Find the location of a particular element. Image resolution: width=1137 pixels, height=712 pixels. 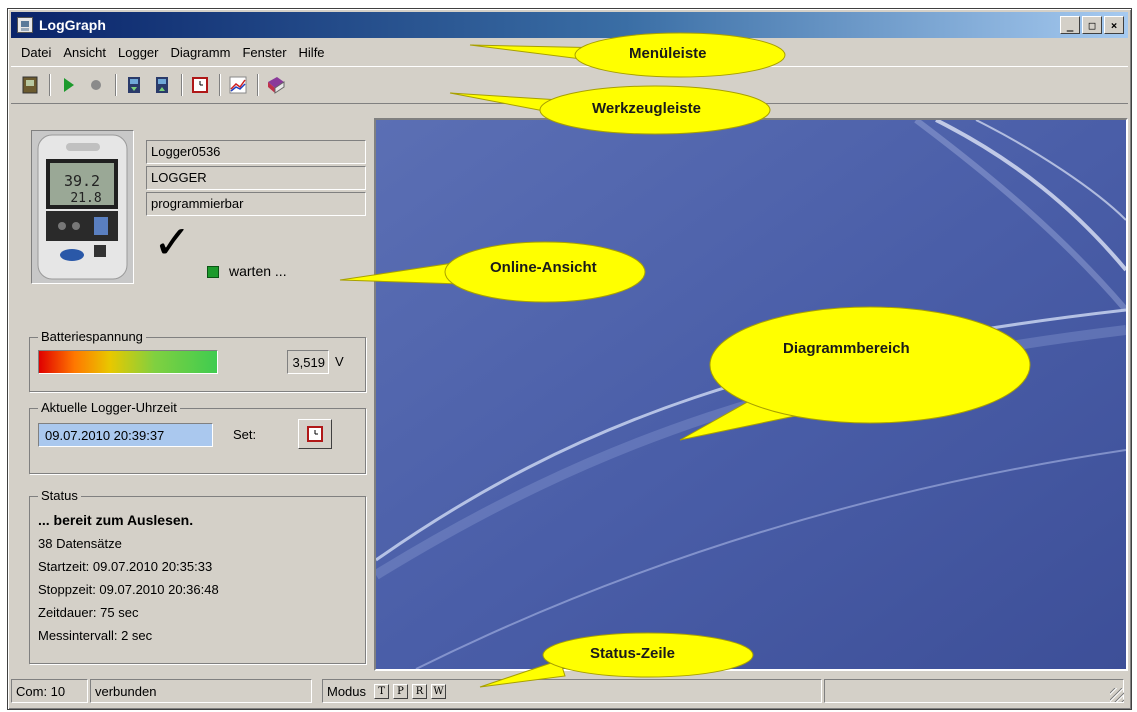

status-bar: Com: 10 verbunden Modus T P R W is located at coordinates (569, 691).